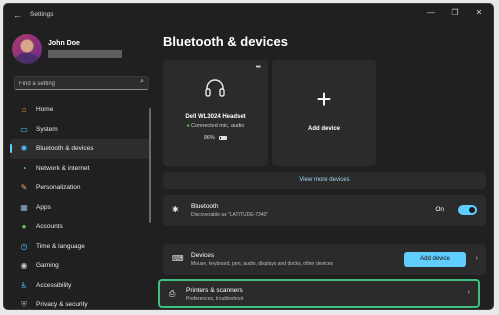  I want to click on sidebar-item-label: Home, so click(45, 110).